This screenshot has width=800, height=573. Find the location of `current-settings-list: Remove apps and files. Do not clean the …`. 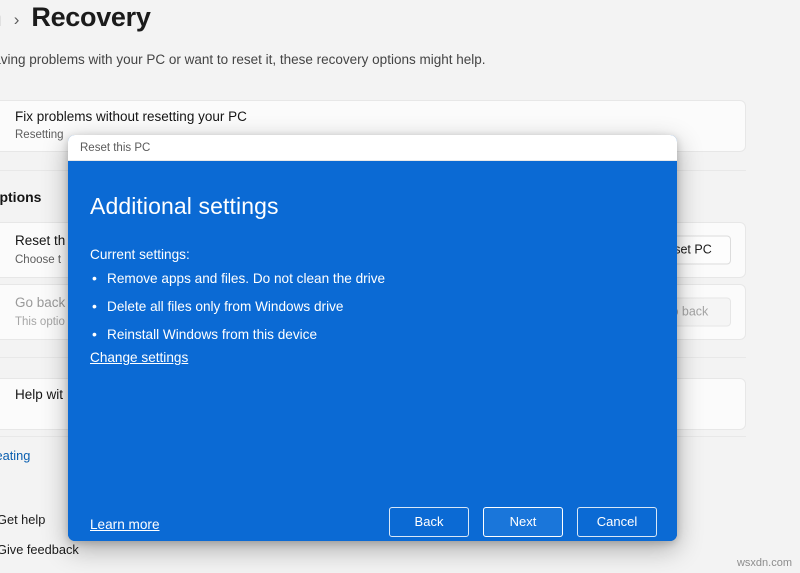

current-settings-list: Remove apps and files. Do not clean the … is located at coordinates (237, 312).